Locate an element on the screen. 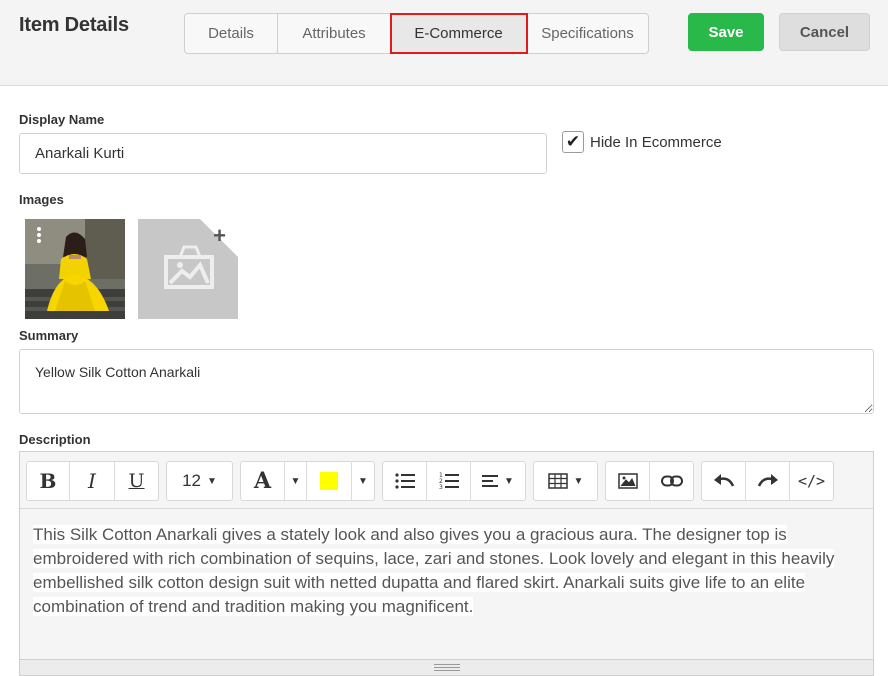  table-dropdown: ▼ is located at coordinates (565, 481).